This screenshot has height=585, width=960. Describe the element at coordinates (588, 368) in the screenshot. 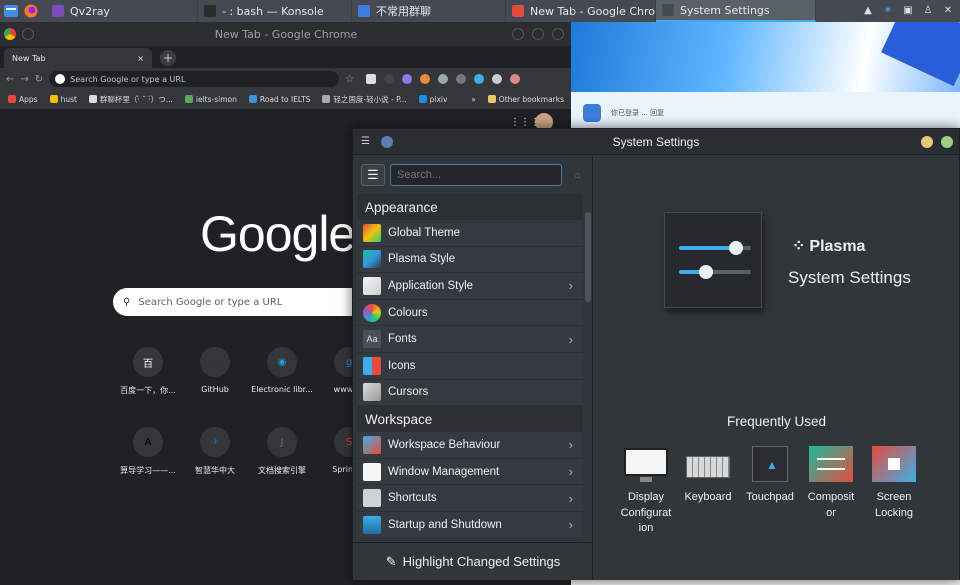

I see `sidebar-scrollbar` at that location.